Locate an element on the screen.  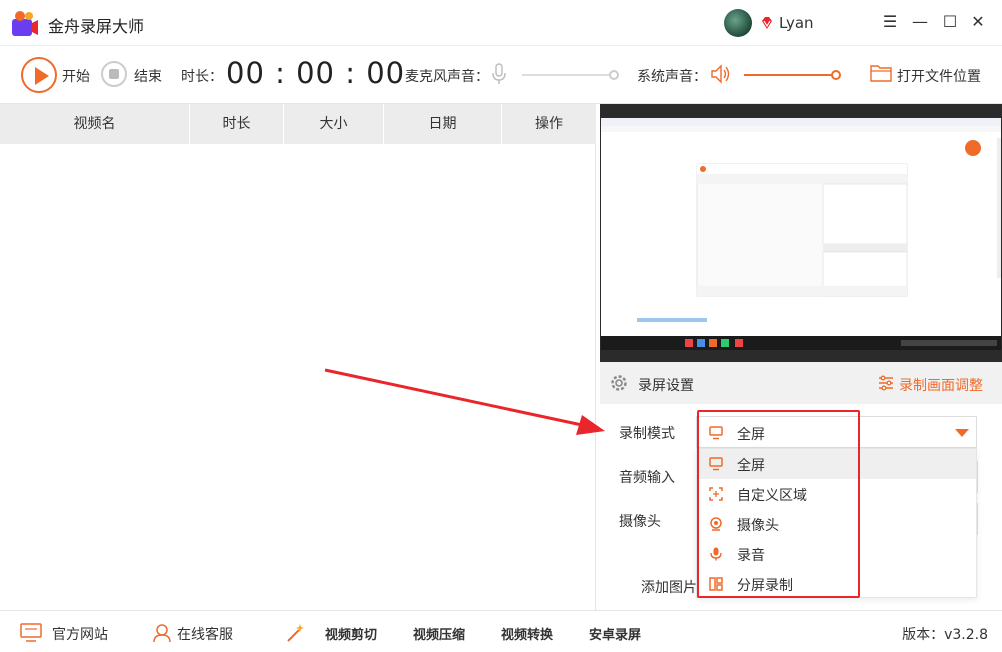
title-bar: 金舟录屏大师 Lyan ☰ — ☐ ✕ is located at coordinates (501, 23).